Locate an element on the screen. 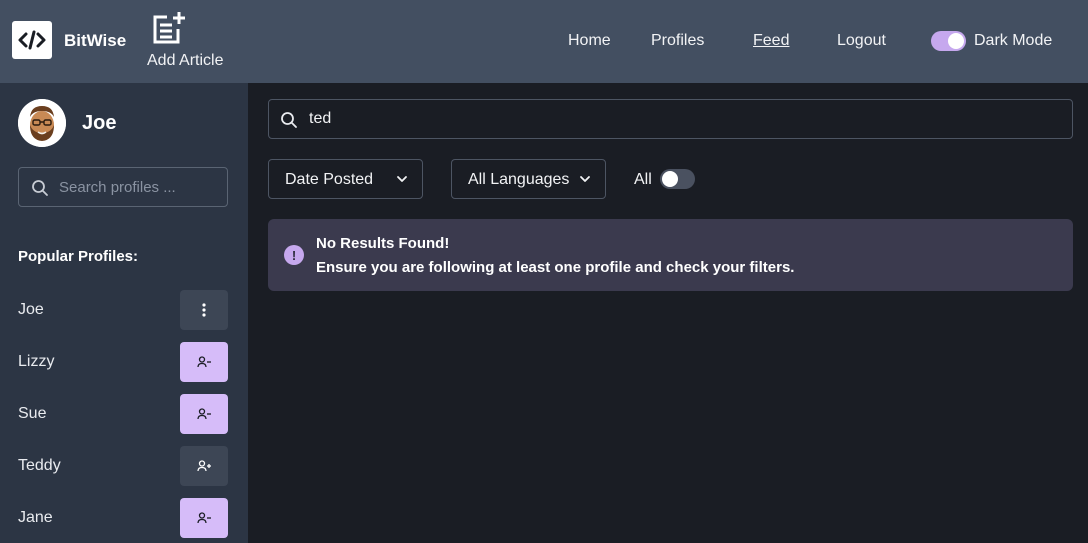 The image size is (1088, 543). nav-feed: Feed is located at coordinates (771, 41).